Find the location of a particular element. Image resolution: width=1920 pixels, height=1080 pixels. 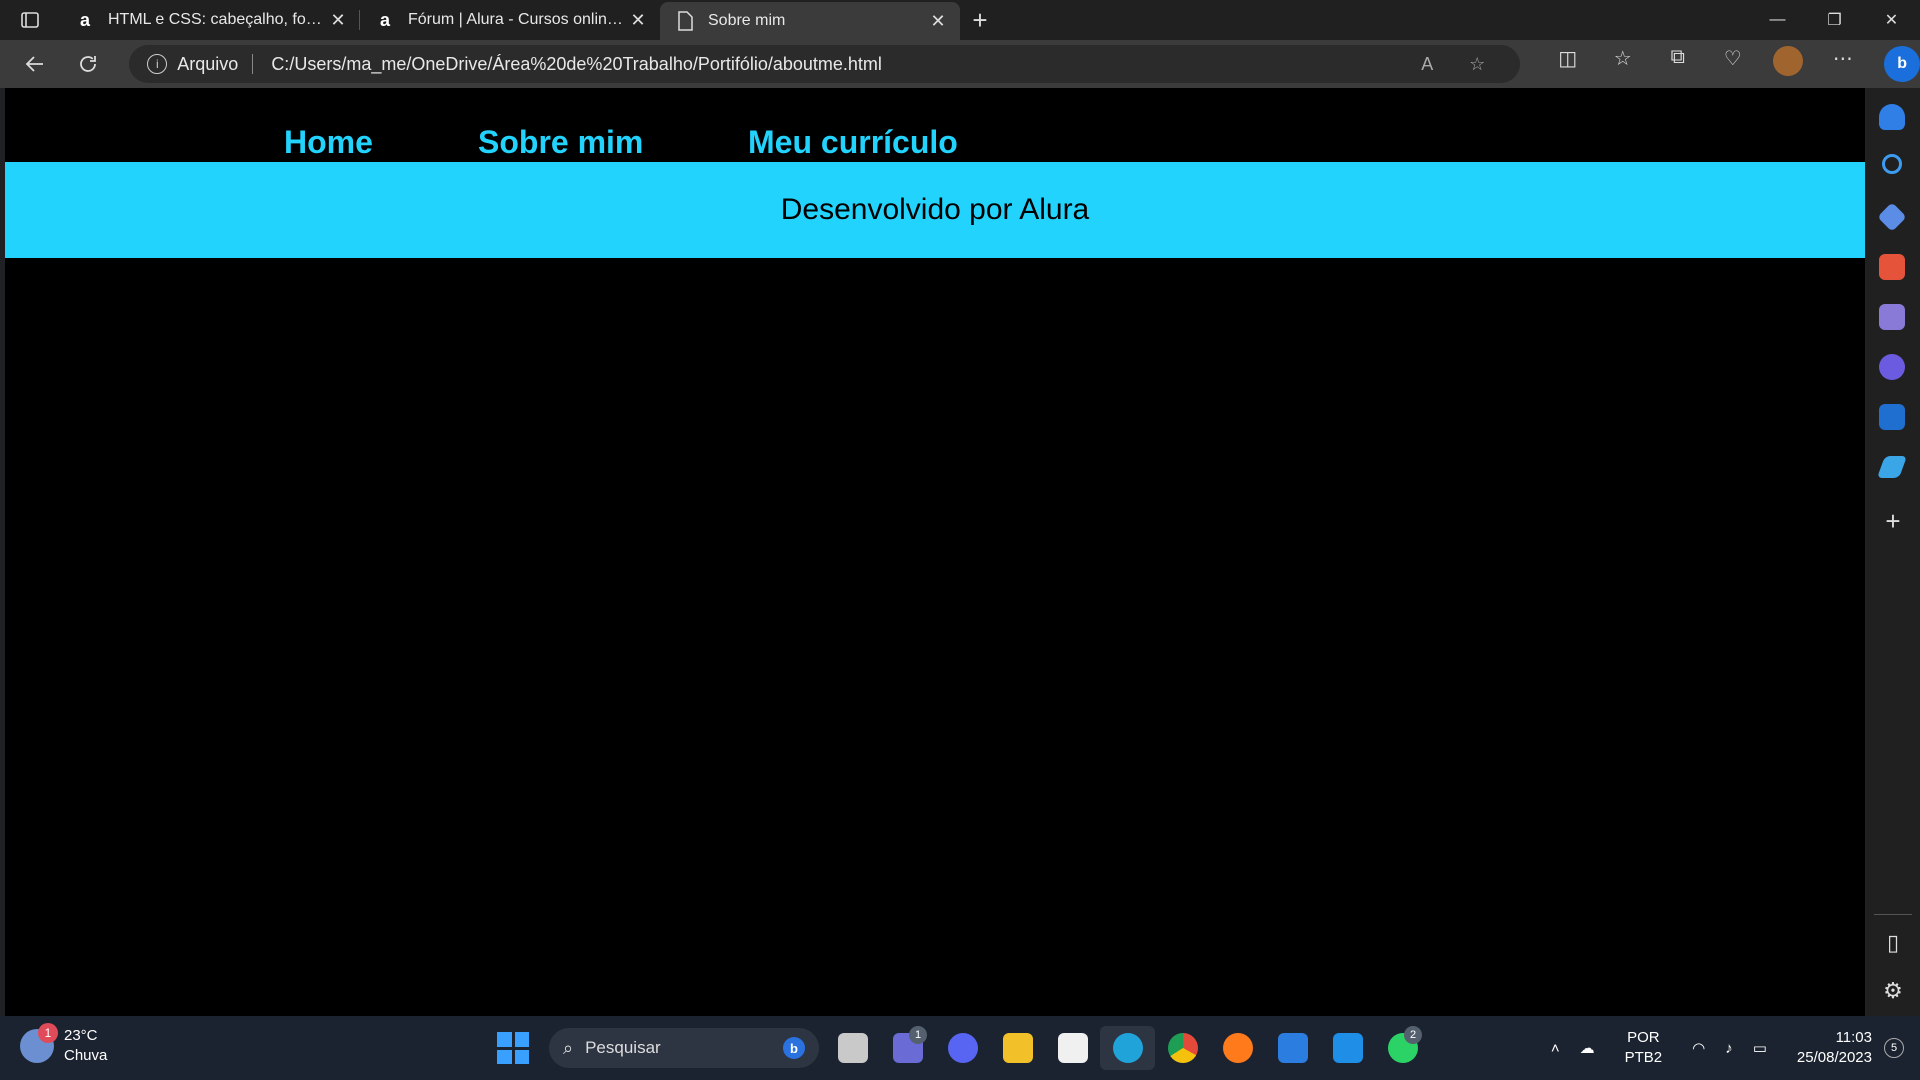

chevron-up-icon: ˄ is located at coordinates (1555, 1048).